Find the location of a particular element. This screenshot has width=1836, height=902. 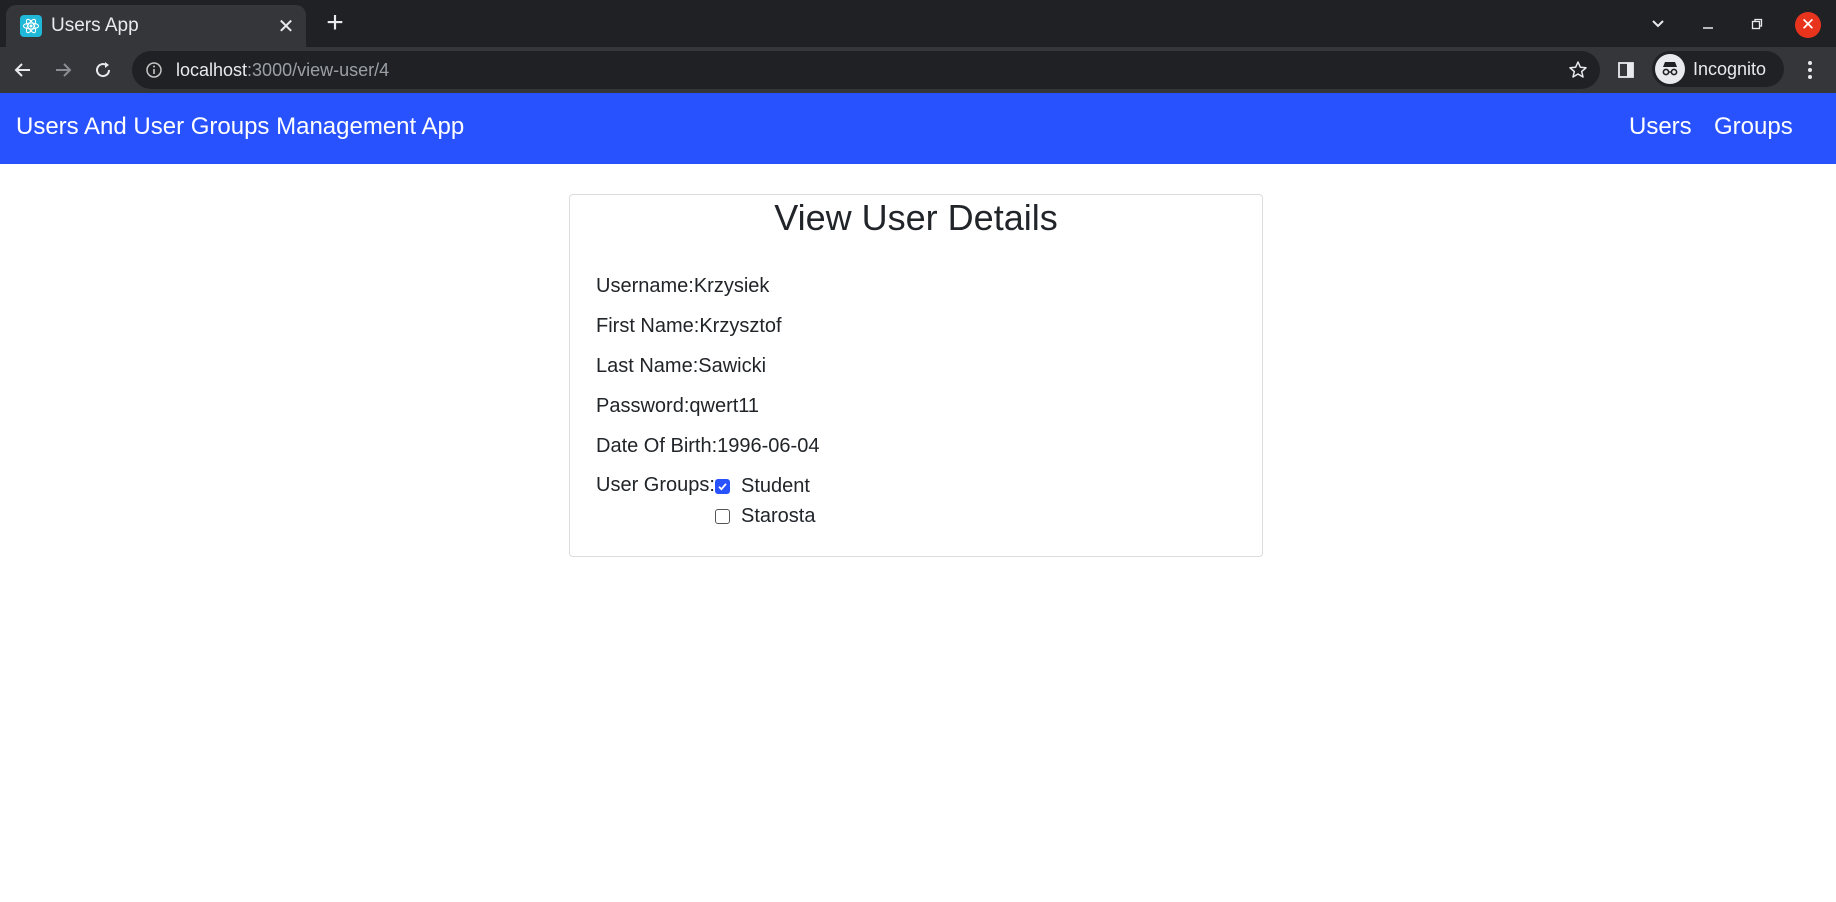

incognito-label: Incognito is located at coordinates (1730, 68).